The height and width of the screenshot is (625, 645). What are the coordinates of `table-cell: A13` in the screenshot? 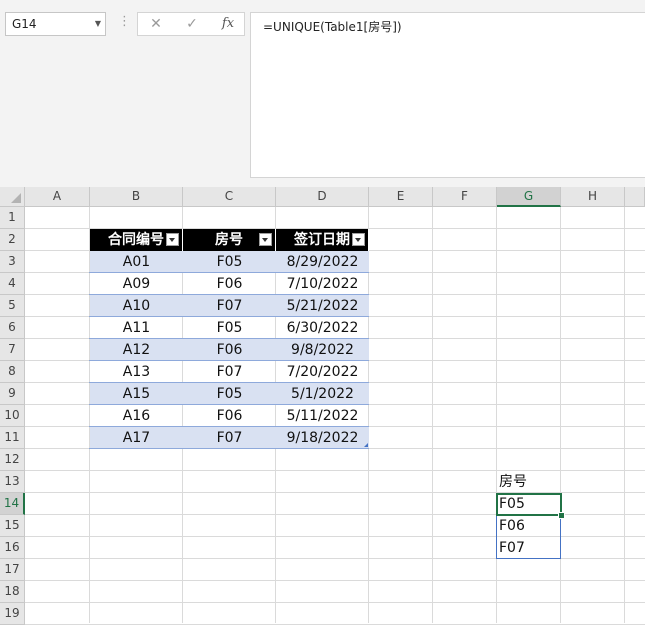 It's located at (136, 372).